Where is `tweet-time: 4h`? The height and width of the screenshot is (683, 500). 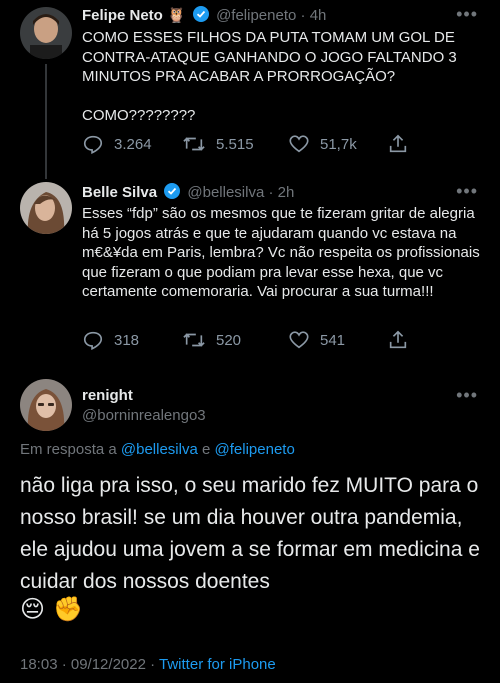
tweet-time: 4h is located at coordinates (318, 15).